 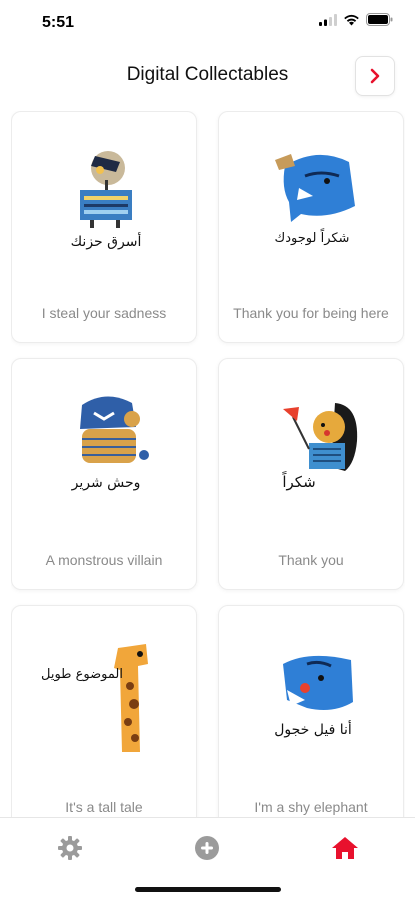 What do you see at coordinates (311, 313) in the screenshot?
I see `card-caption: Thank you for being here` at bounding box center [311, 313].